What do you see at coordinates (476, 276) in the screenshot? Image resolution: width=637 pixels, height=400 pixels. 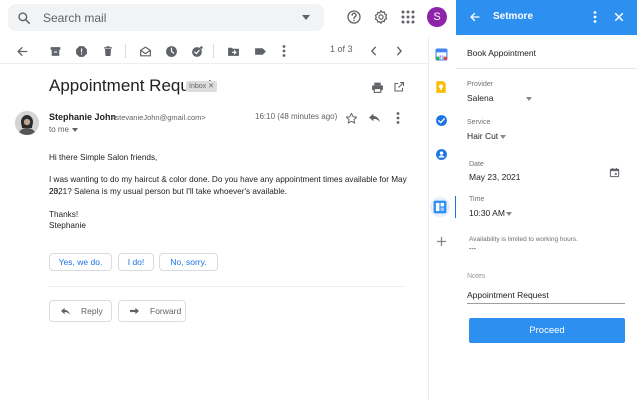 I see `notes-label: Notes` at bounding box center [476, 276].